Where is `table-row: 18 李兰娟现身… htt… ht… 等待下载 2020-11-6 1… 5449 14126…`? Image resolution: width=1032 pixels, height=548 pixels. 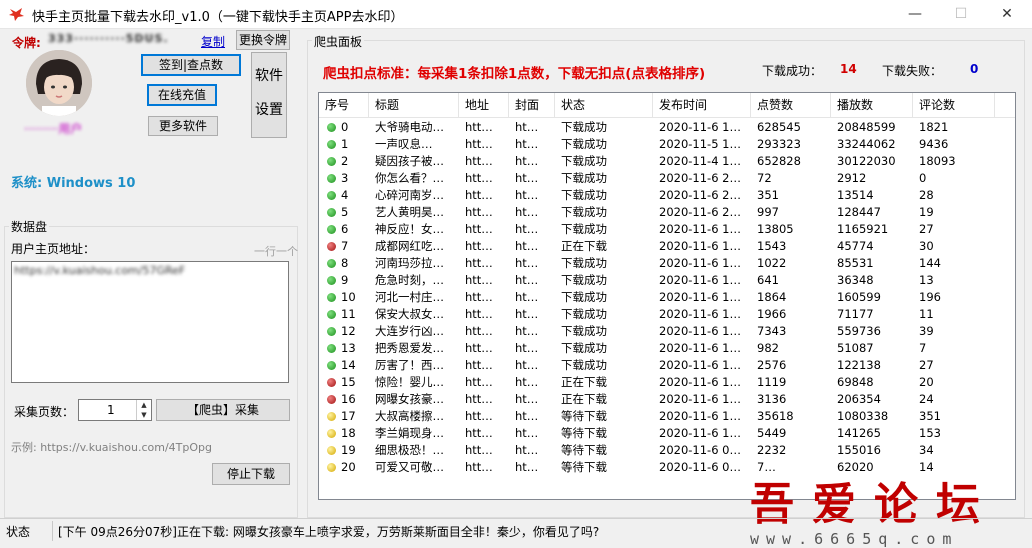
table-row: 18 李兰娟现身… htt… ht… 等待下载 2020-11-6 1… 5449 14126… is located at coordinates (667, 433).